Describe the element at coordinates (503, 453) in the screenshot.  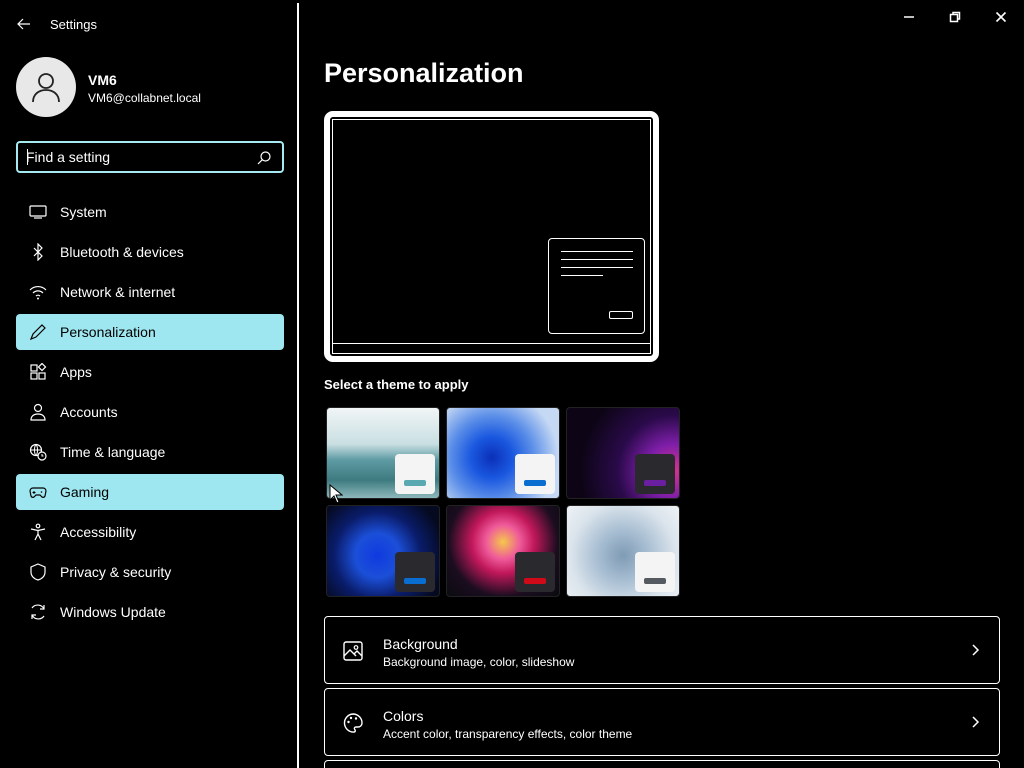
I see `theme-bloom-light` at that location.